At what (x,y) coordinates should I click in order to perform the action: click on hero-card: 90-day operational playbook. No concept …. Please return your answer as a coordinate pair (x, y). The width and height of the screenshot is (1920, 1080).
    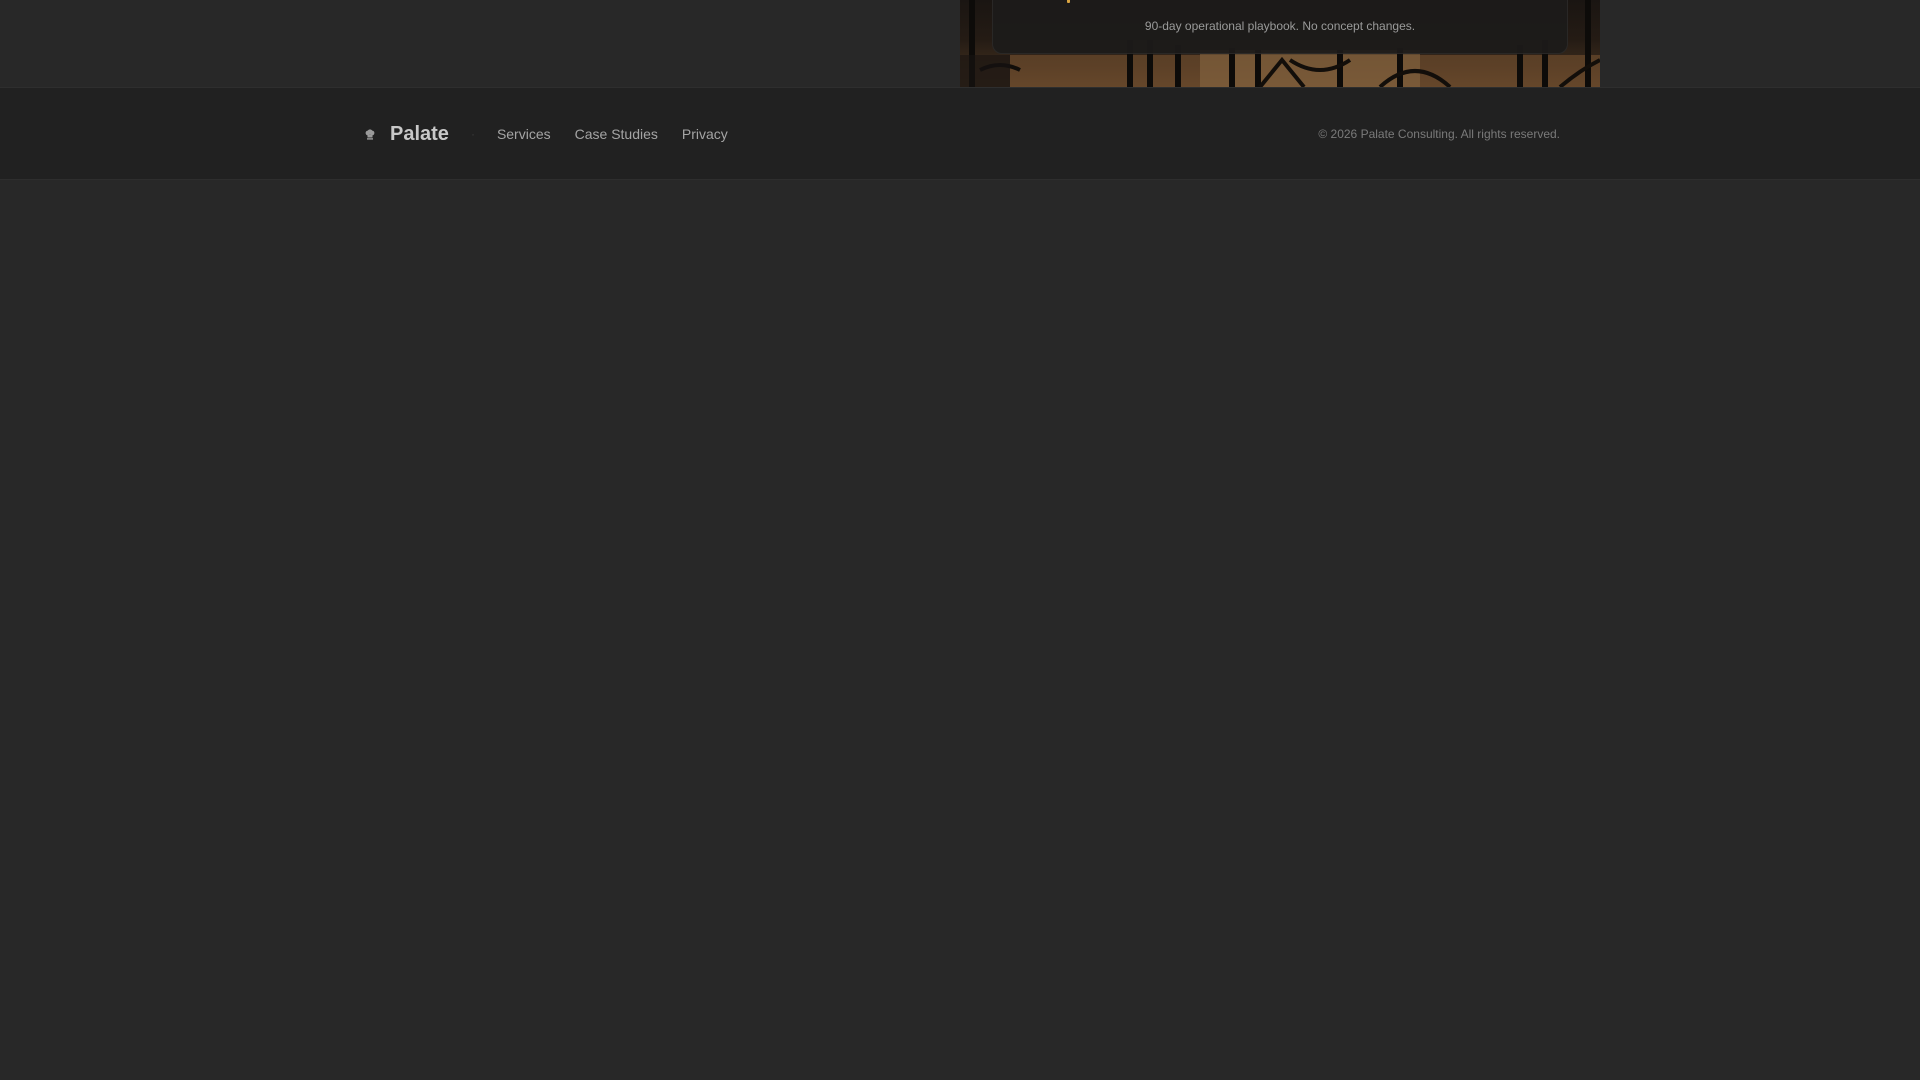
    Looking at the image, I should click on (1280, 27).